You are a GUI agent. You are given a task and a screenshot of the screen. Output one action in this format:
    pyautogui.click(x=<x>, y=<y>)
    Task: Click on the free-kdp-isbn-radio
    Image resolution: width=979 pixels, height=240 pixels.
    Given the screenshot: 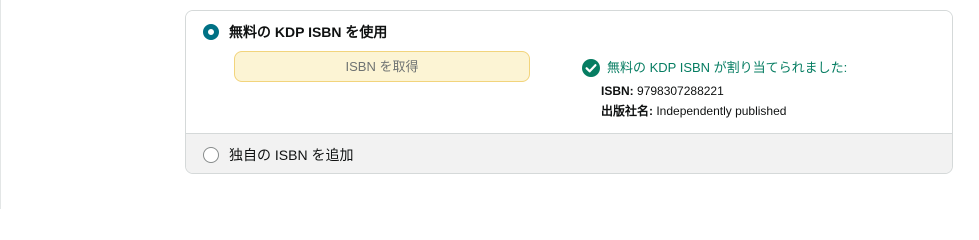 What is the action you would take?
    pyautogui.click(x=211, y=32)
    